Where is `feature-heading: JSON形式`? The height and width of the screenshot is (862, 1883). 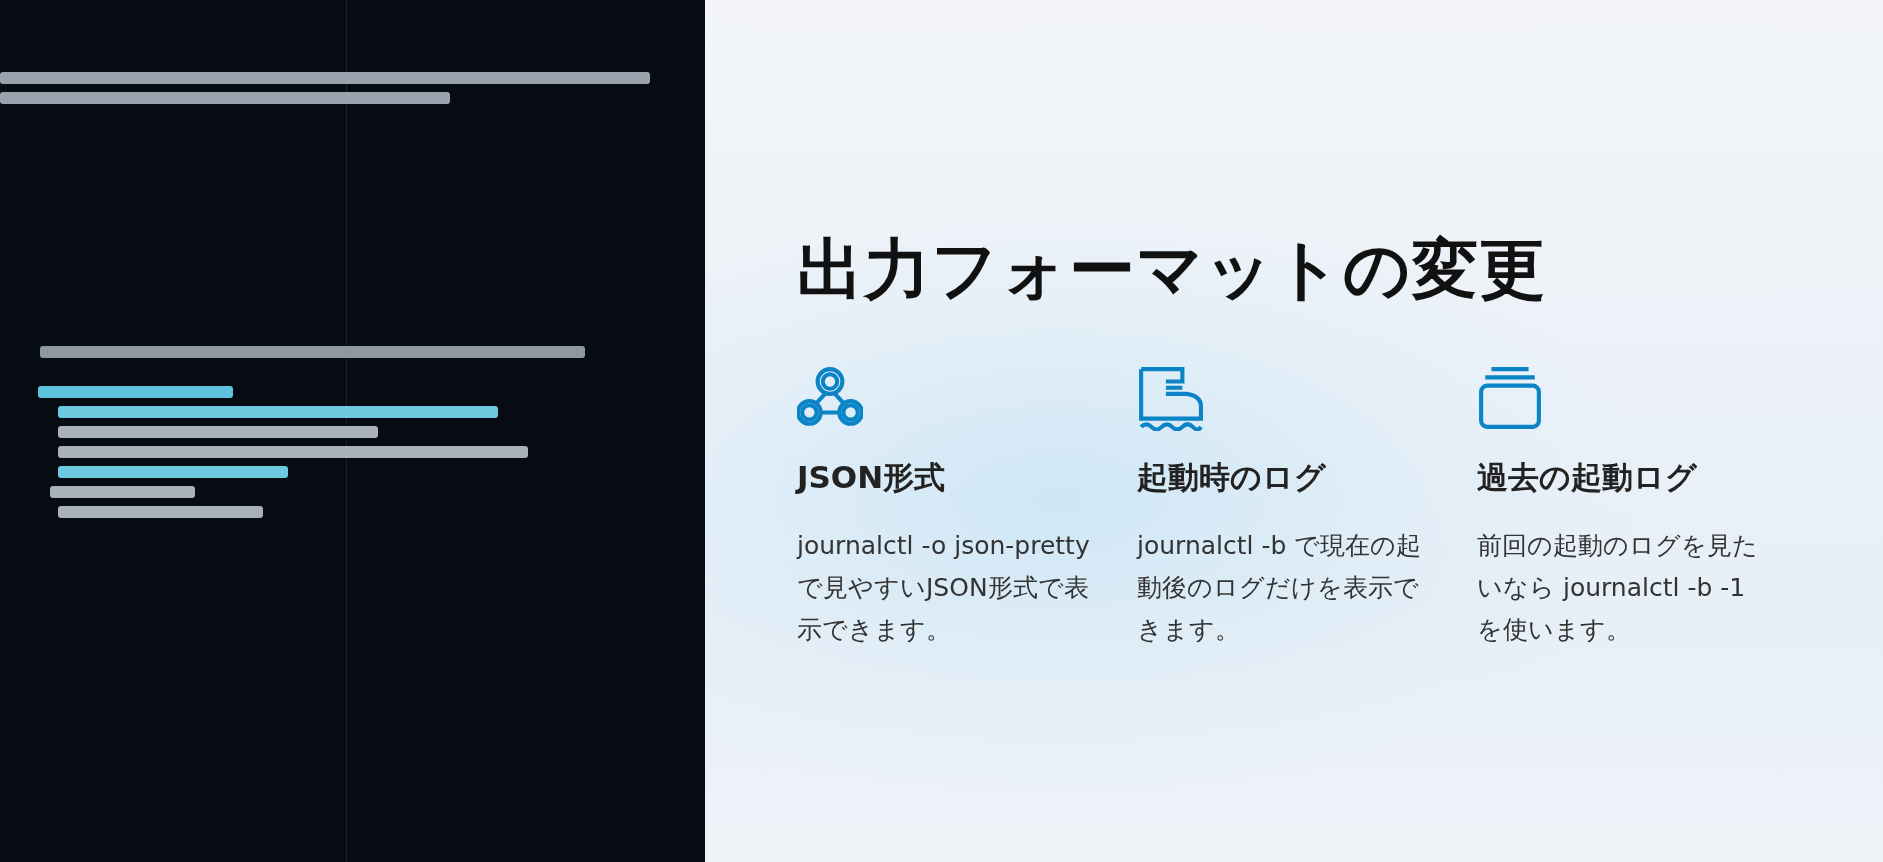
feature-heading: JSON形式 is located at coordinates (872, 477).